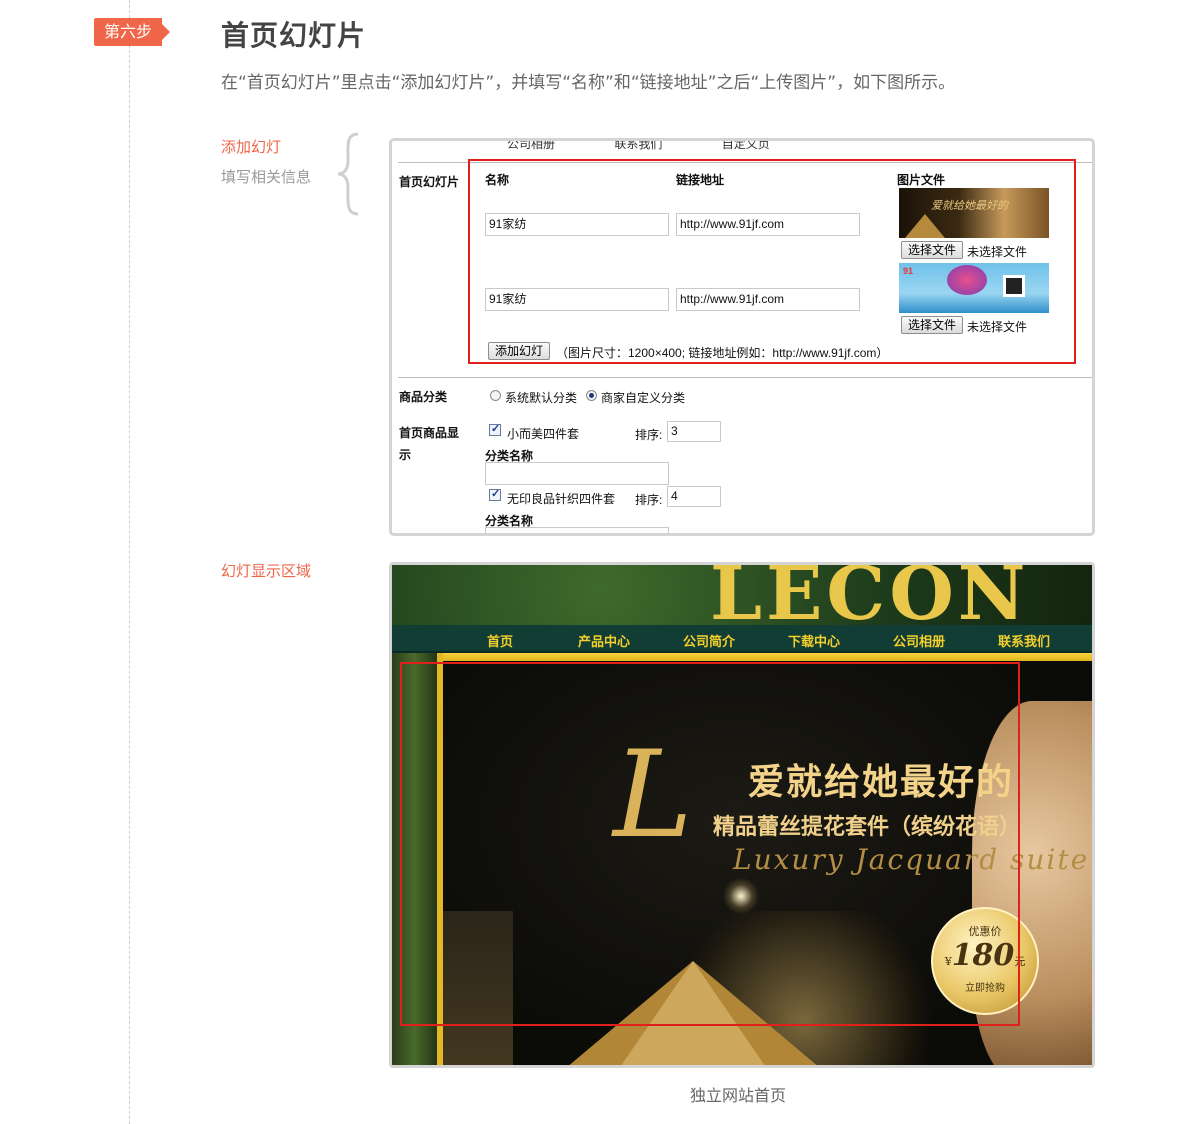 This screenshot has width=1190, height=1124. I want to click on radio-system-category, so click(495, 395).